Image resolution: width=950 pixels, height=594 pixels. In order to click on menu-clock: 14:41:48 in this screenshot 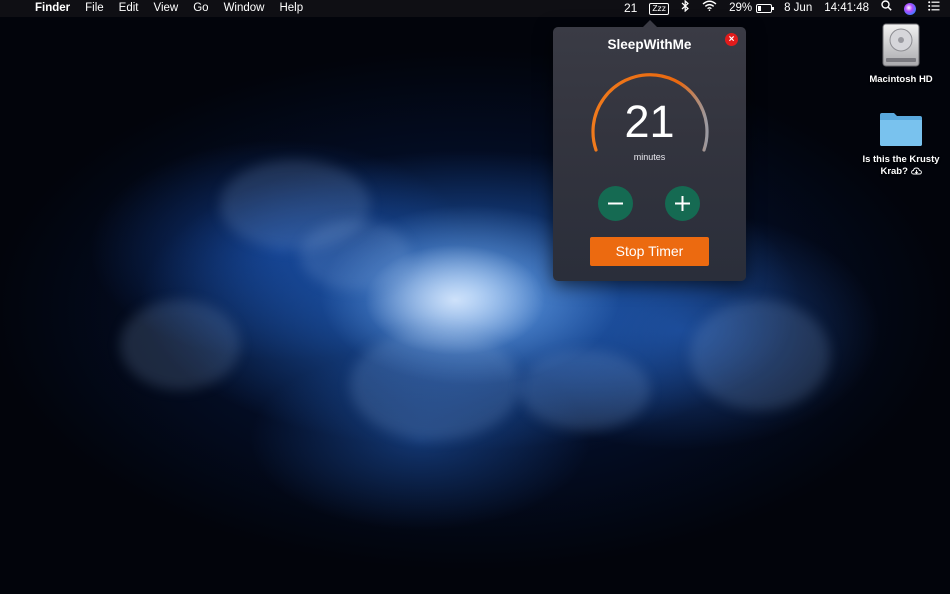, I will do `click(846, 8)`.